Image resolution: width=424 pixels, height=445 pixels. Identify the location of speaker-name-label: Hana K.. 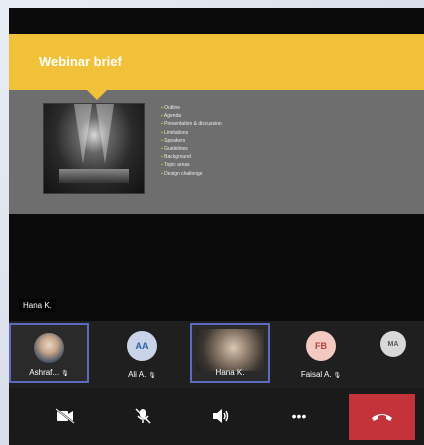
(37, 305).